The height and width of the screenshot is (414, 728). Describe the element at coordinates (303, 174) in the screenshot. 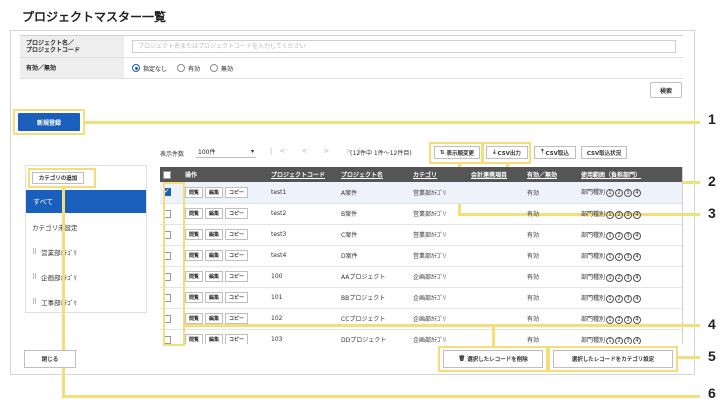

I see `column-header: プロジェクトコード` at that location.